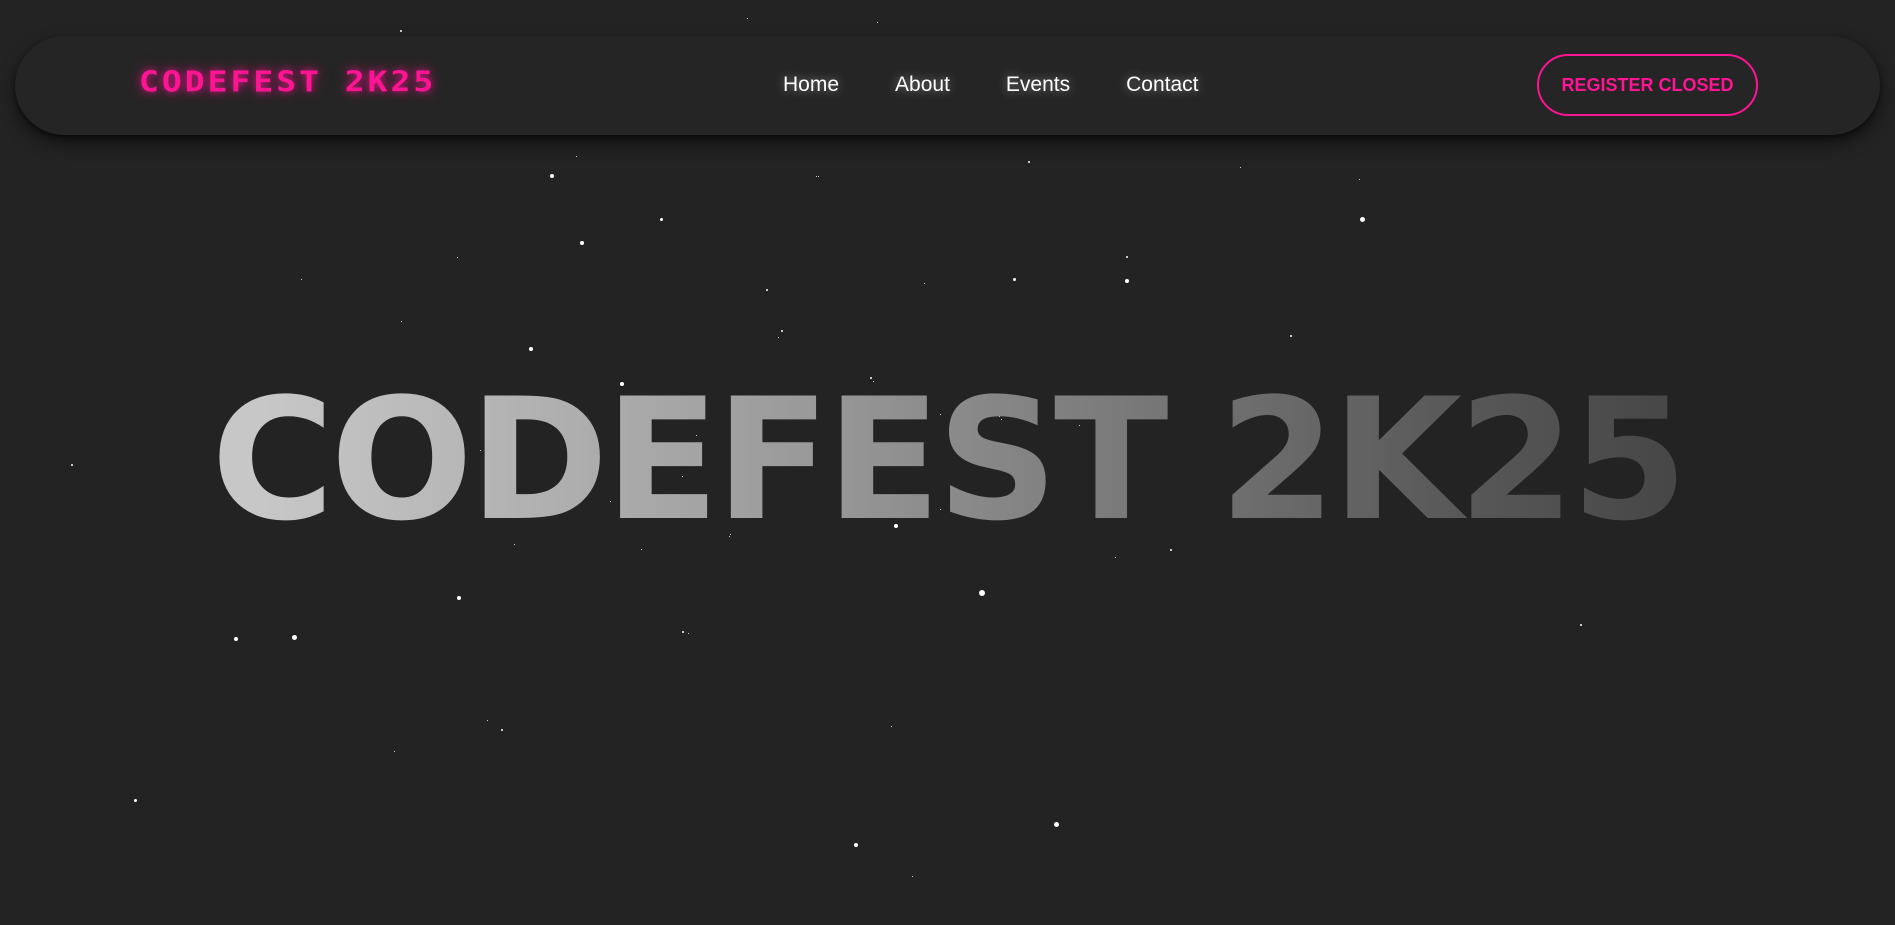 Image resolution: width=1895 pixels, height=925 pixels. I want to click on register-closed-button: REGISTER CLOSED, so click(1647, 85).